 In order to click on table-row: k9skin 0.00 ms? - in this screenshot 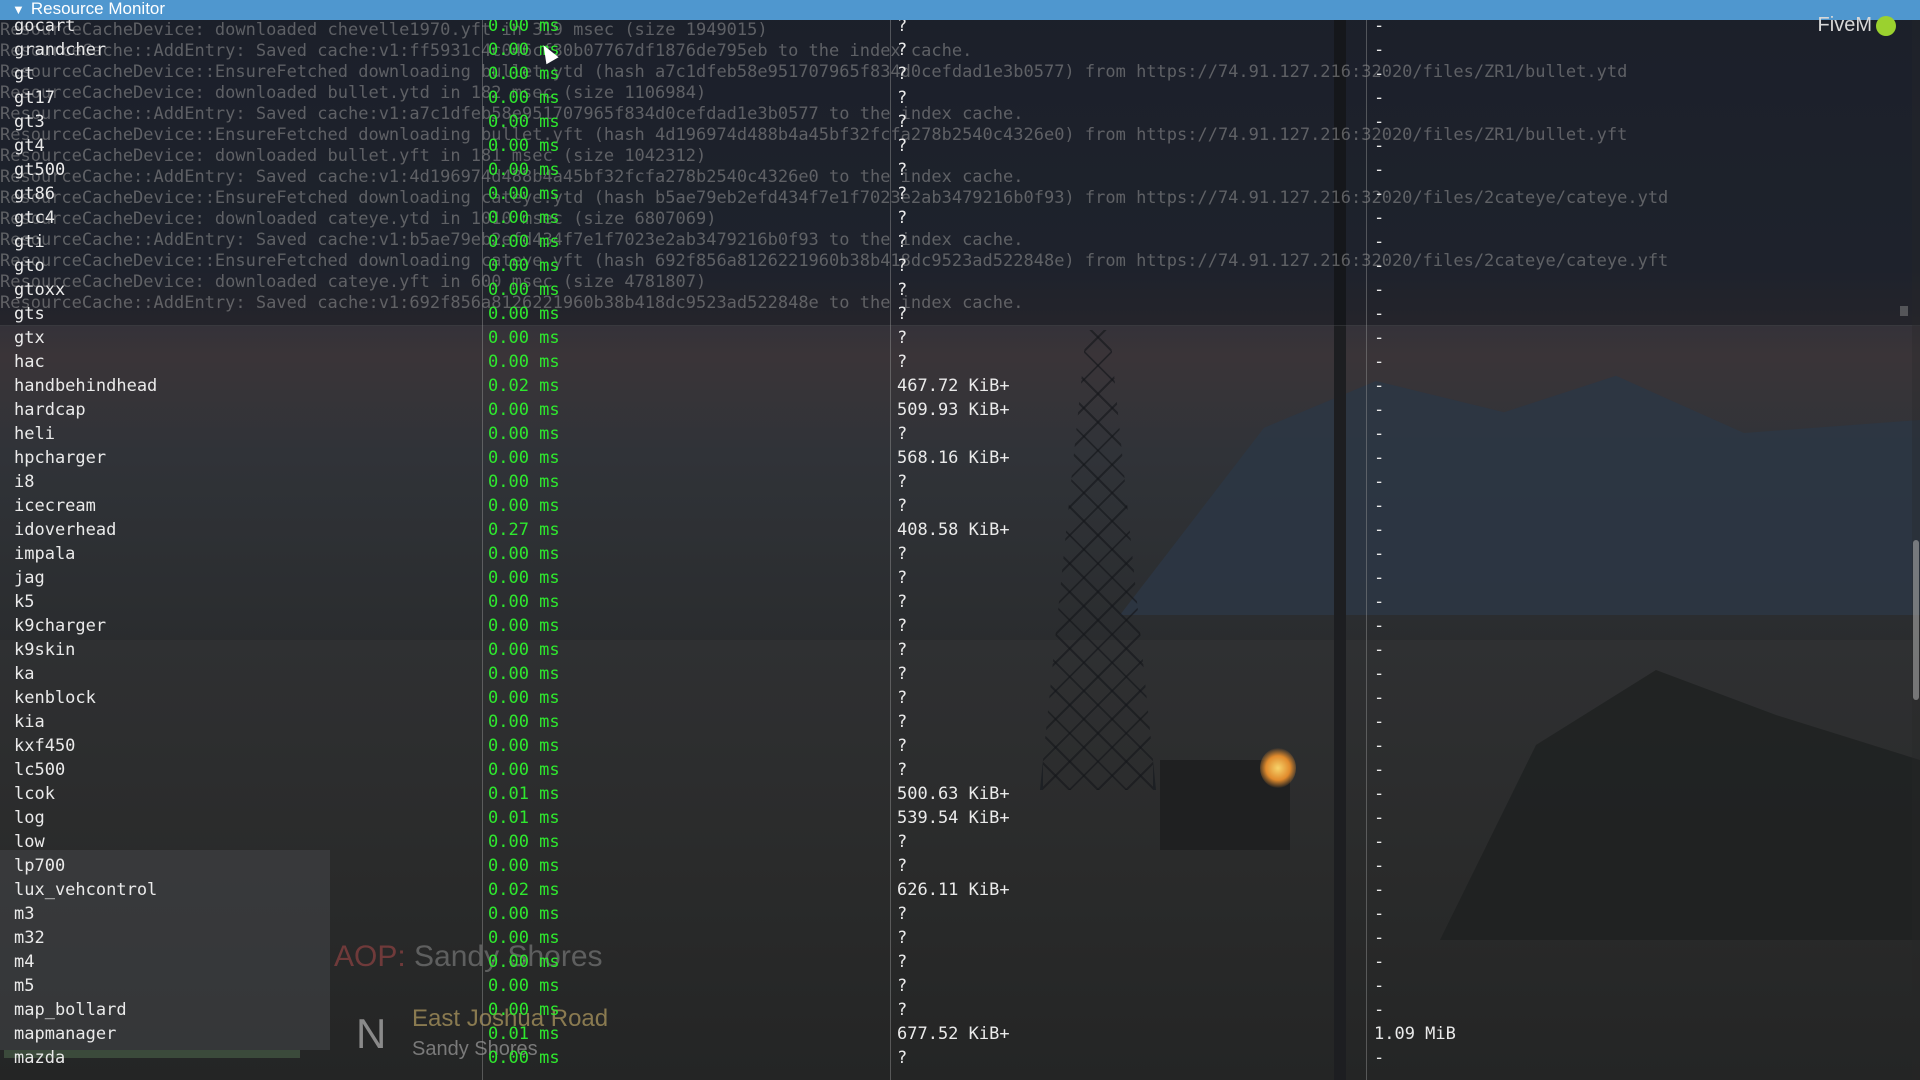, I will do `click(950, 650)`.